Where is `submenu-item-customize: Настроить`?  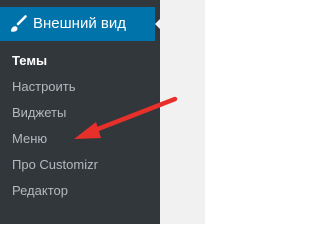
submenu-item-customize: Настроить is located at coordinates (80, 87).